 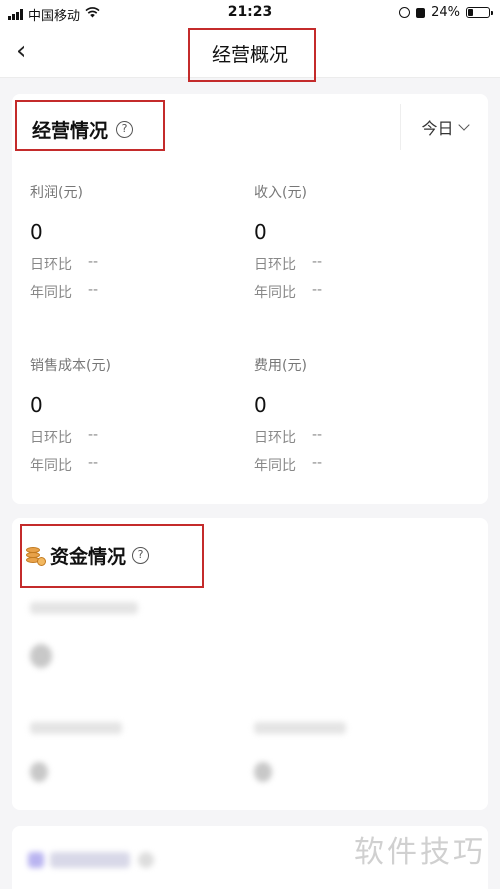 I want to click on watermark-text: 软件技巧, so click(x=420, y=852).